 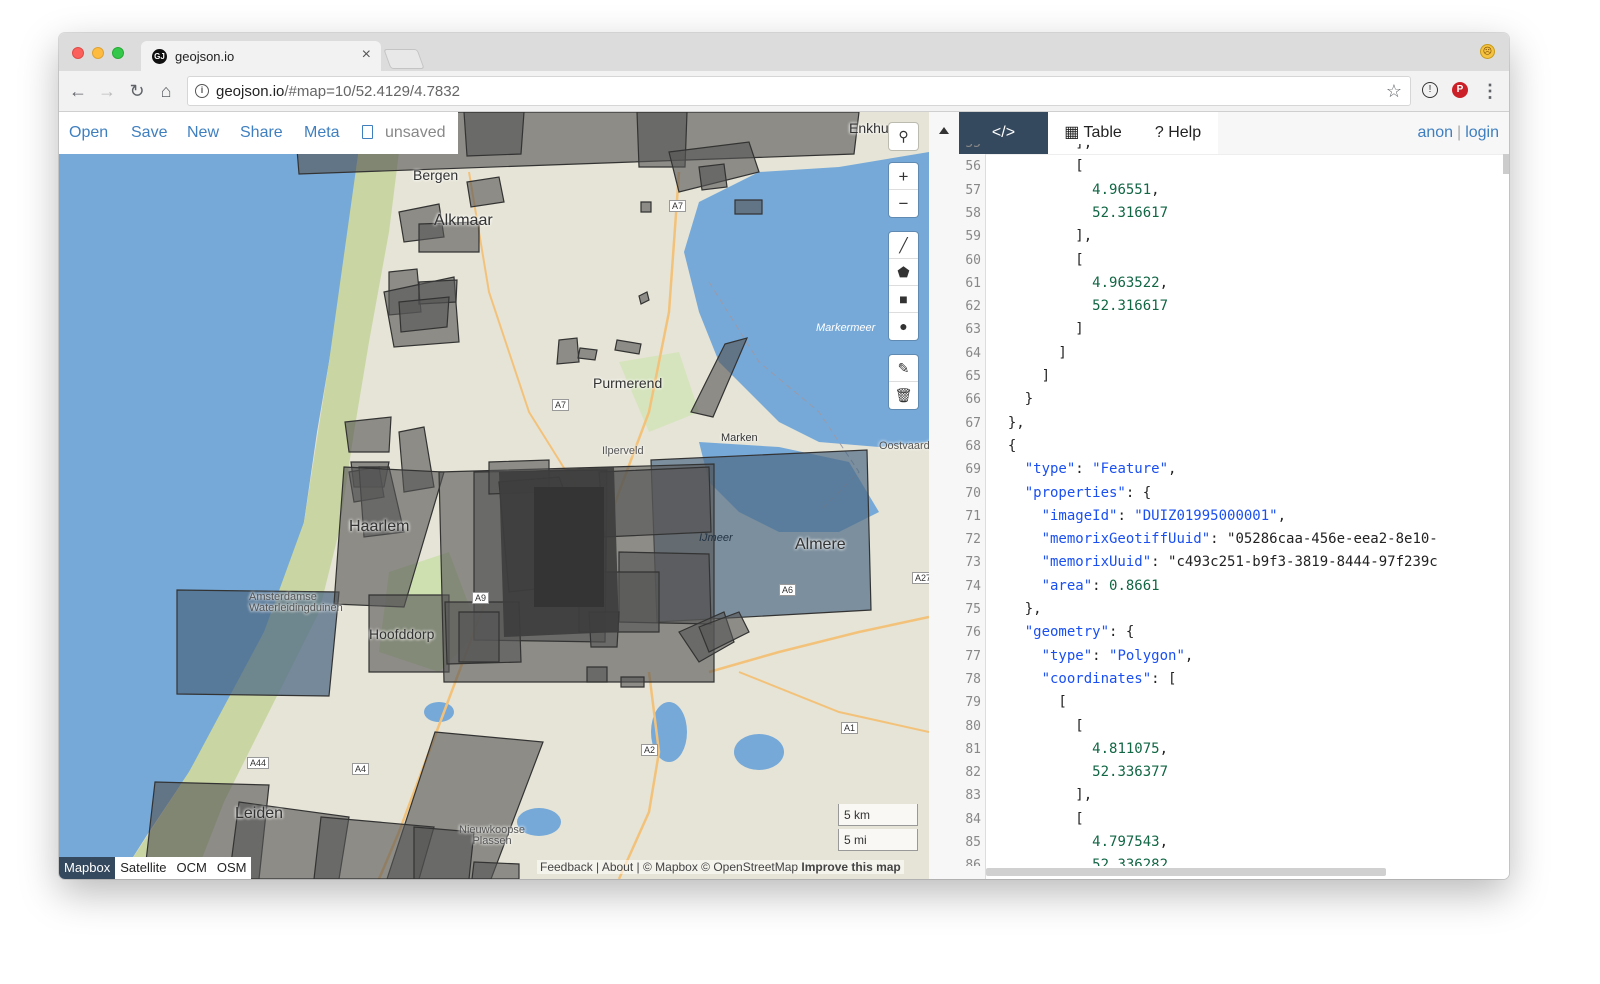 What do you see at coordinates (944, 130) in the screenshot?
I see `collapse-icon` at bounding box center [944, 130].